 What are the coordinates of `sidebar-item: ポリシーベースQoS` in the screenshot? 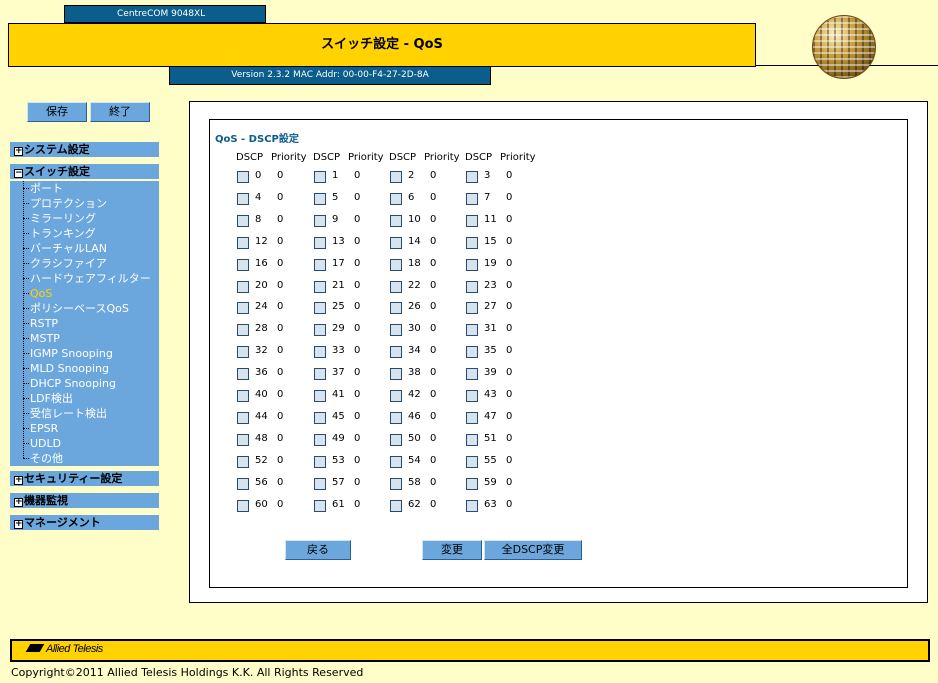 It's located at (69, 308).